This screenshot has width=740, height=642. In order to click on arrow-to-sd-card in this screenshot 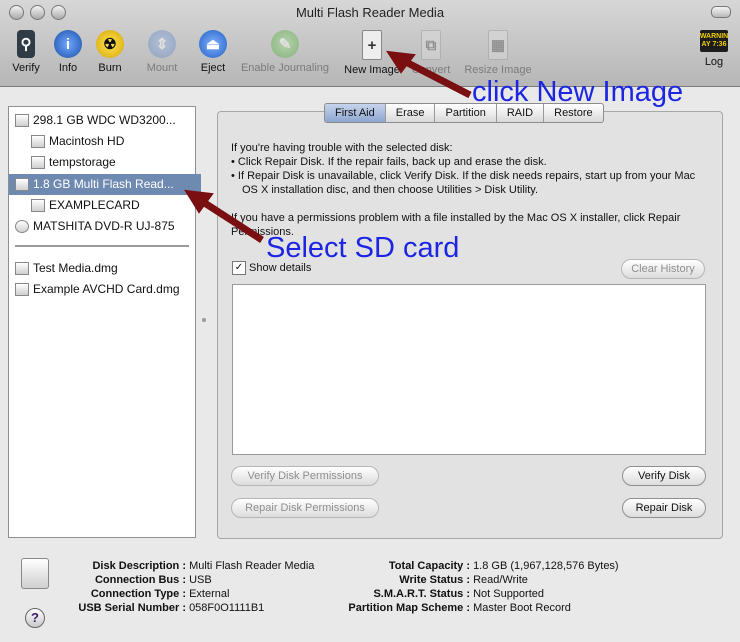, I will do `click(224, 216)`.